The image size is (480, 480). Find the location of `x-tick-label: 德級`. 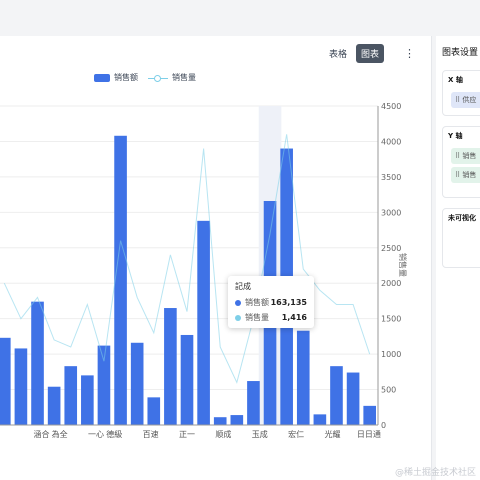

x-tick-label: 德級 is located at coordinates (114, 434).